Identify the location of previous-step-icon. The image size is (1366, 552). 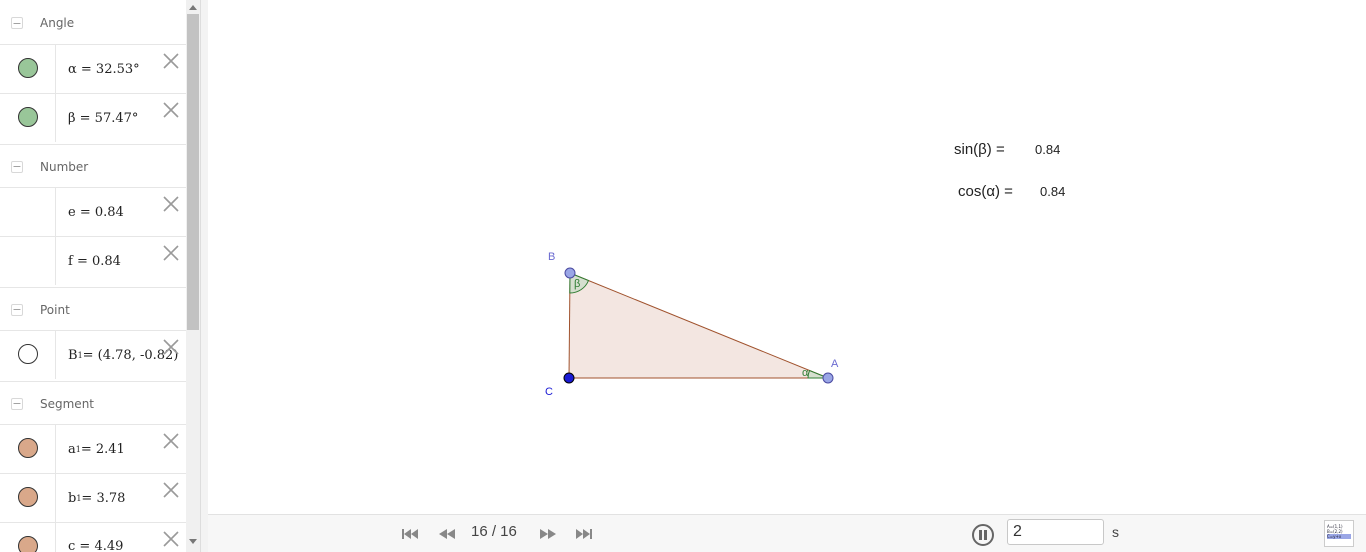
(447, 534).